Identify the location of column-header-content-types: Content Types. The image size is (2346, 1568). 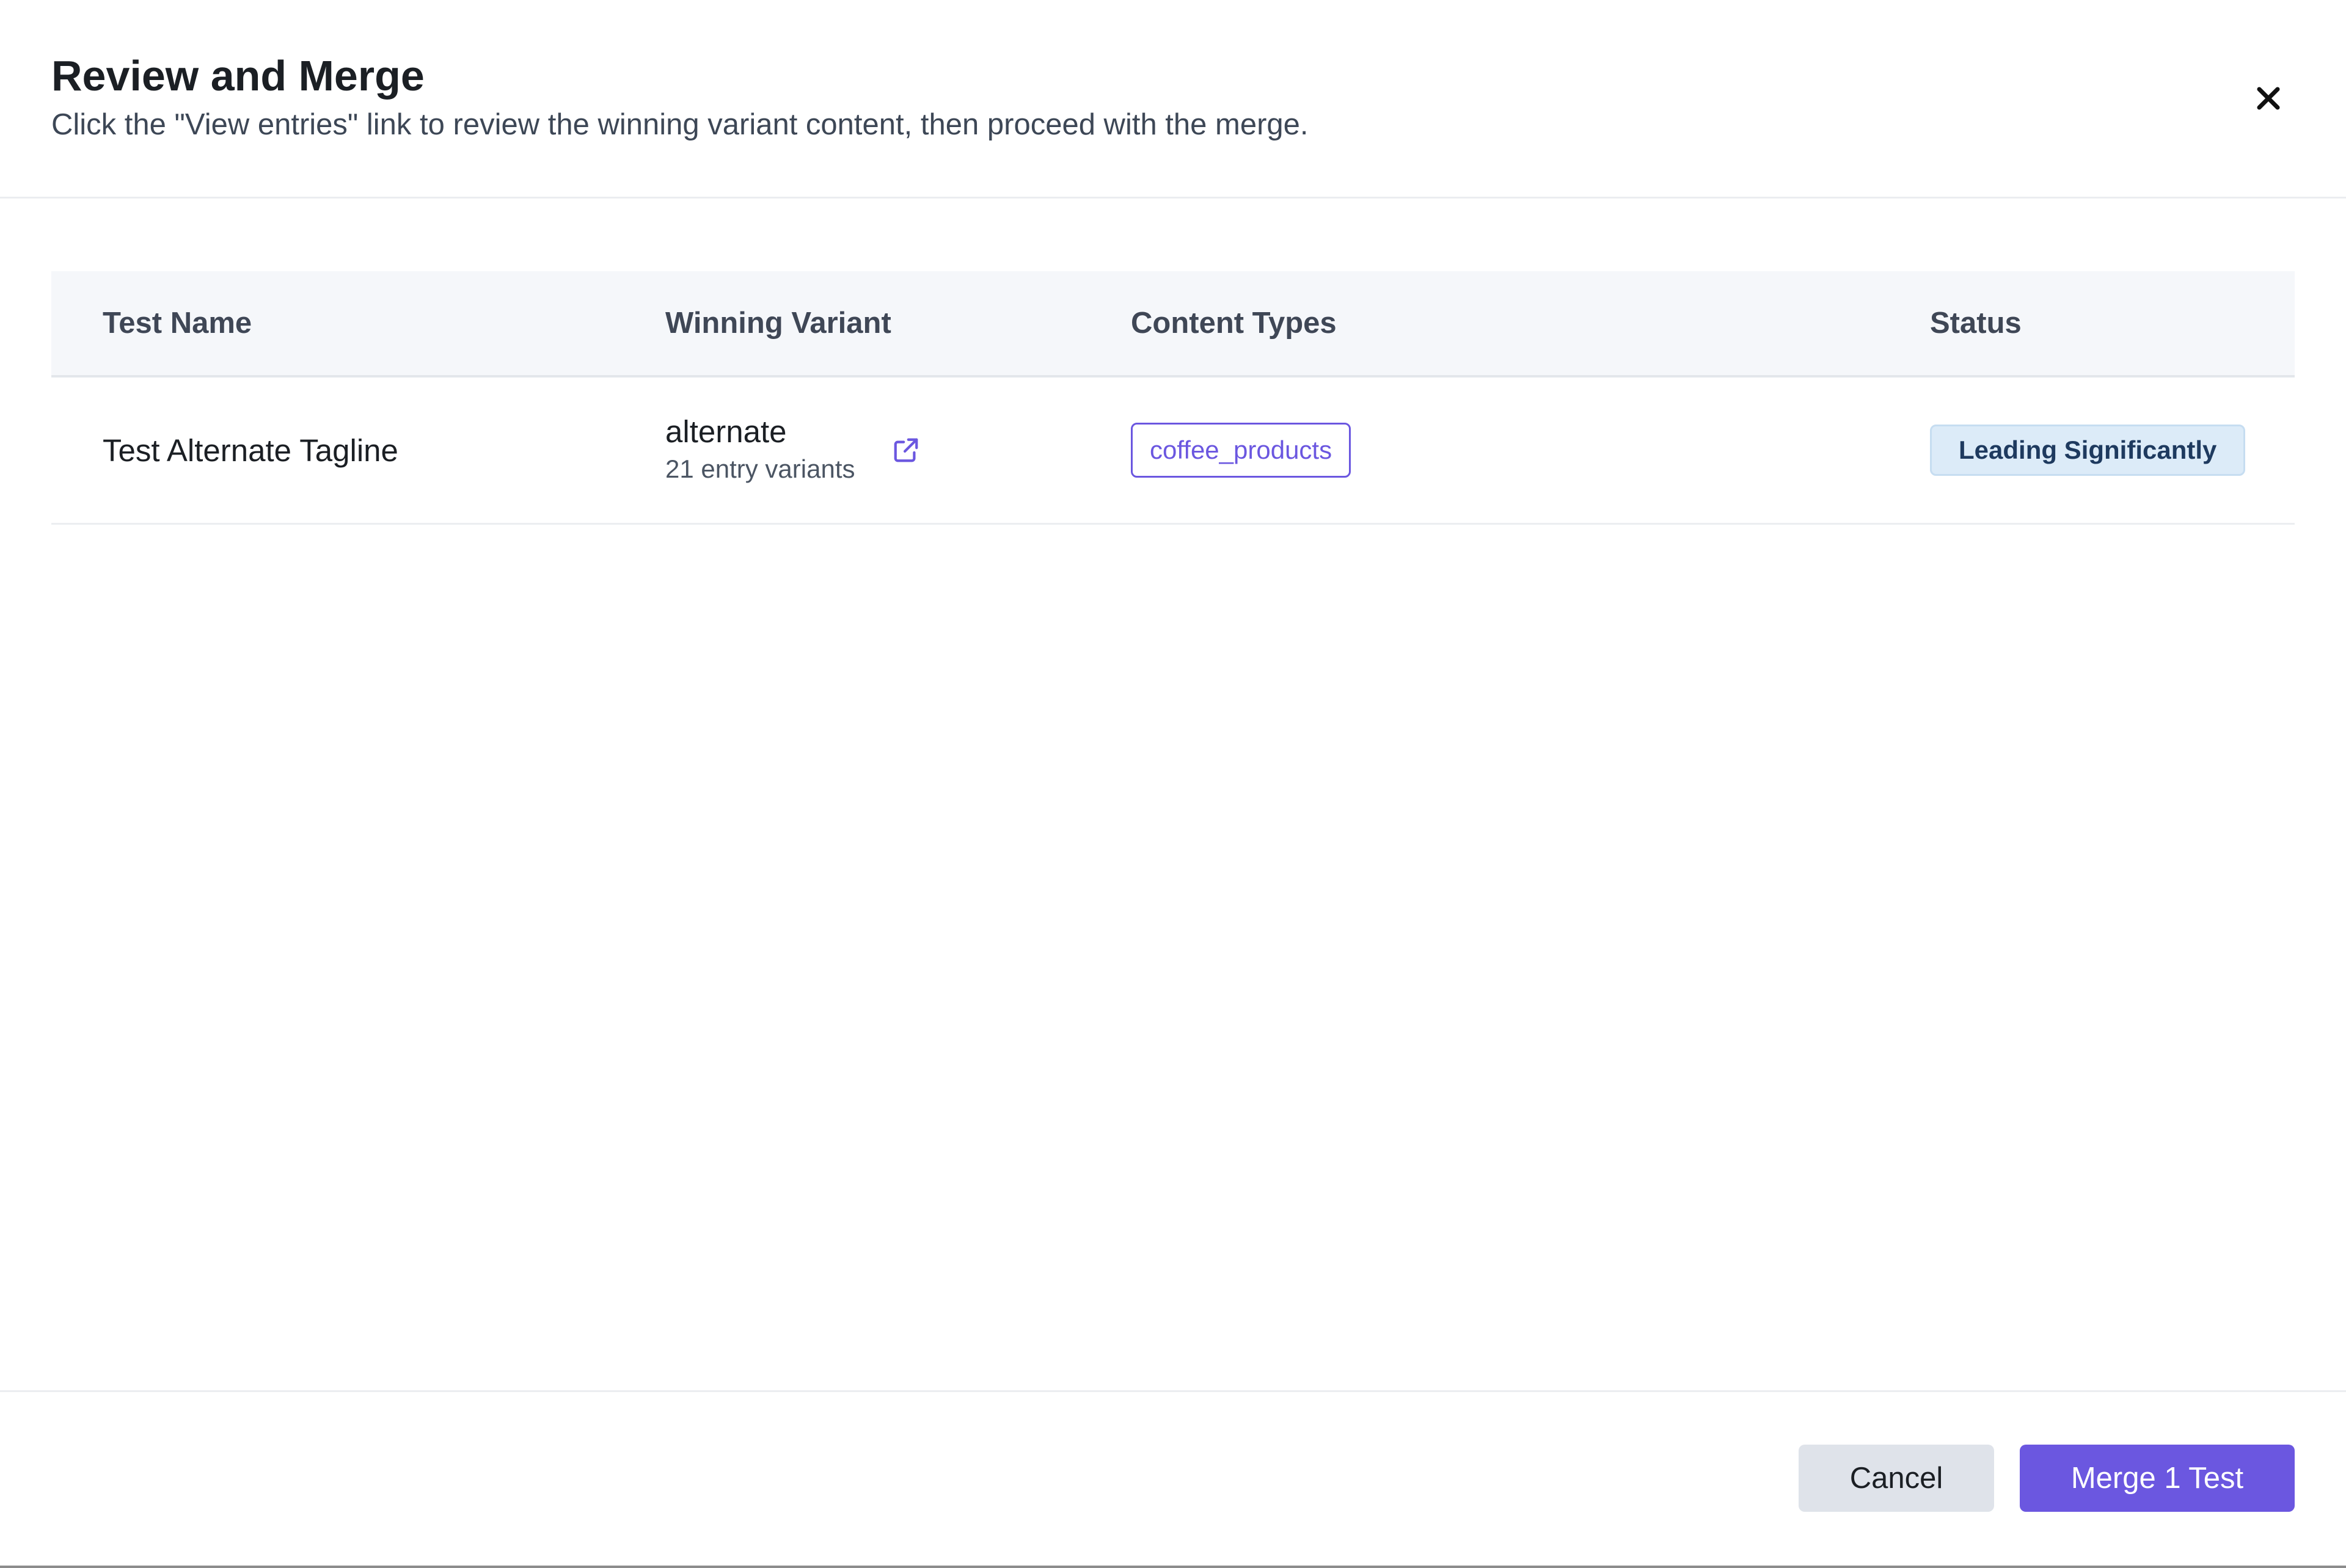
(1234, 323).